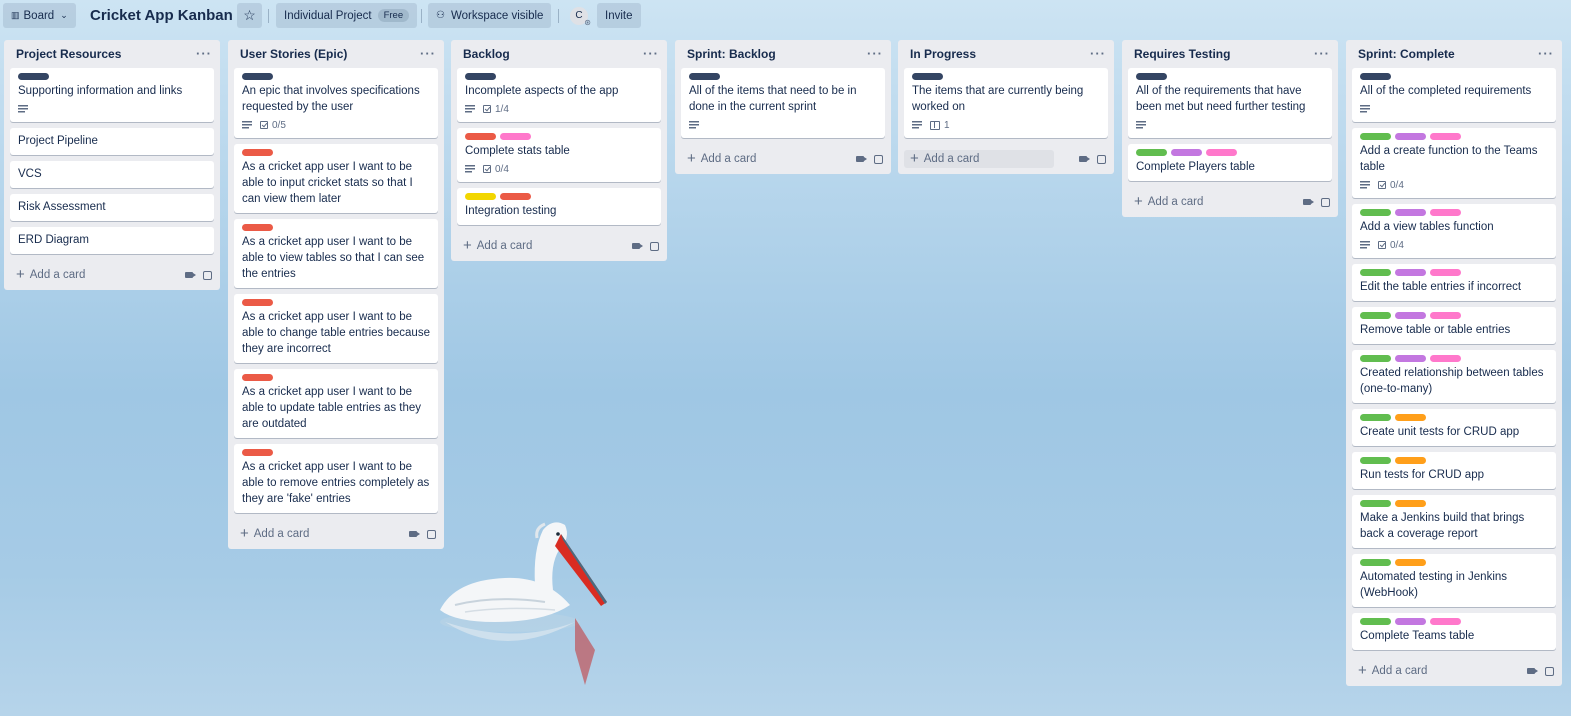 This screenshot has width=1571, height=716. I want to click on card: Add a view tables function 0/4, so click(1454, 231).